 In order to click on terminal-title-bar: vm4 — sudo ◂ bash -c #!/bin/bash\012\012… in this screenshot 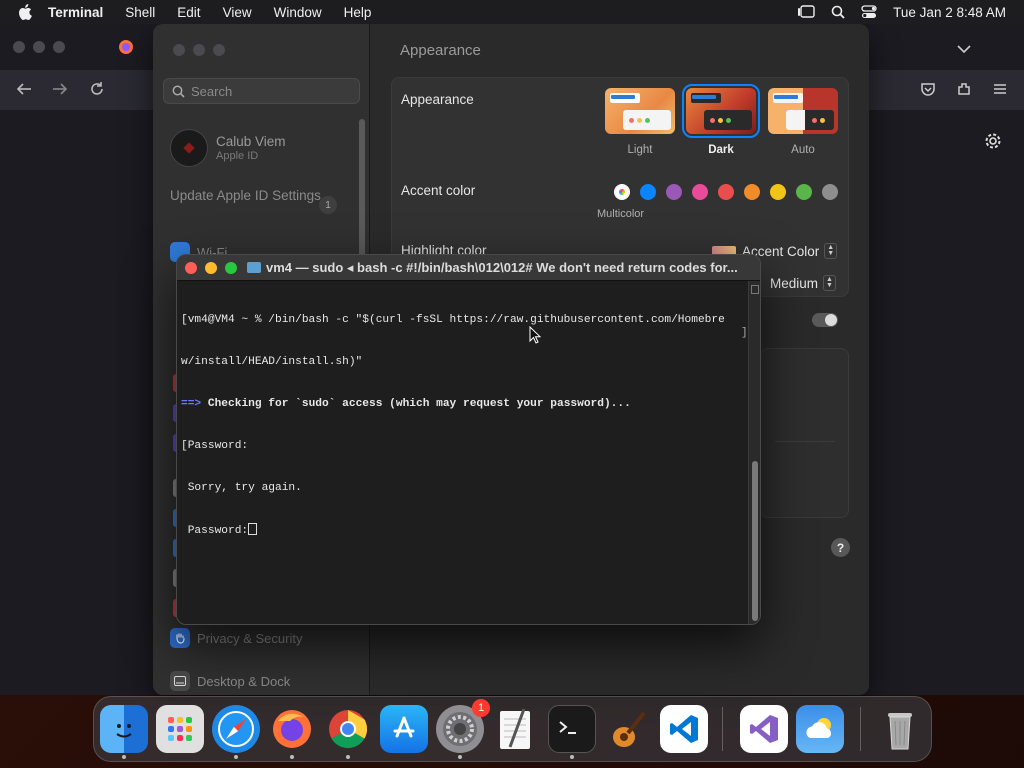, I will do `click(468, 268)`.